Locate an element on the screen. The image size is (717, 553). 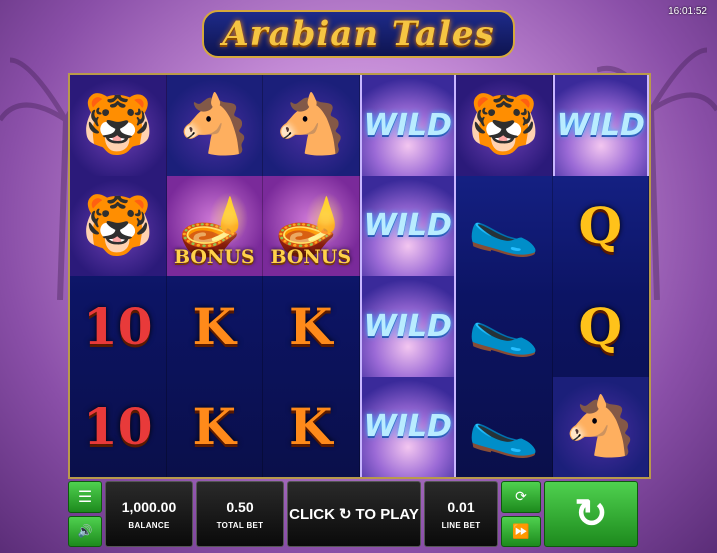
total-bet-value: 0.50 is located at coordinates (240, 506).